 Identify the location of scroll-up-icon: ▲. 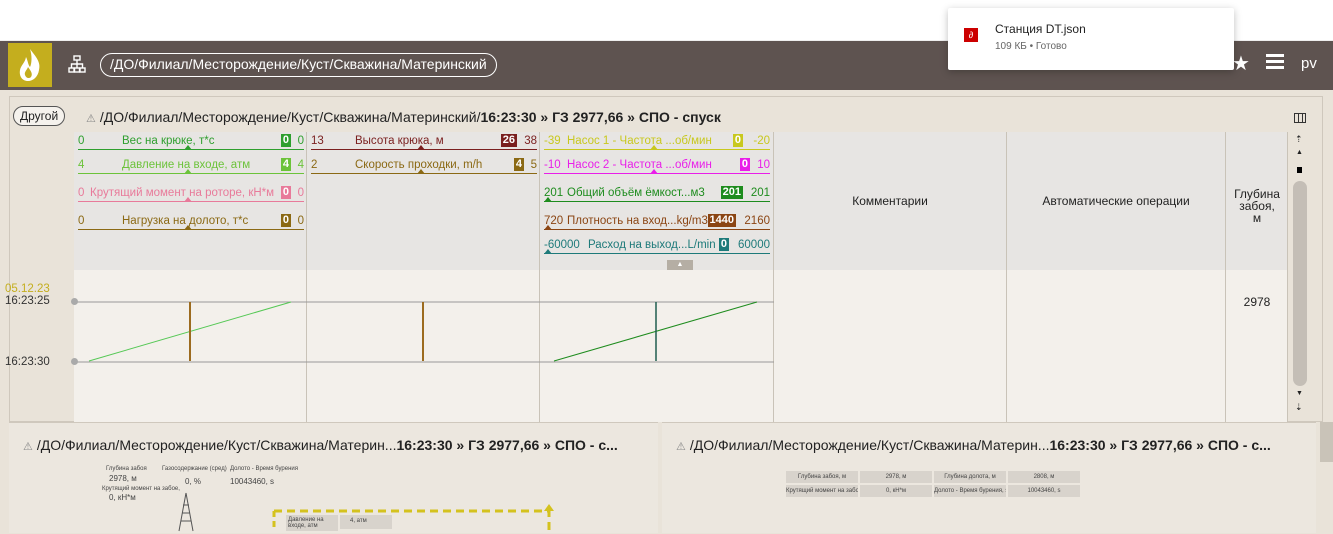
(1299, 152).